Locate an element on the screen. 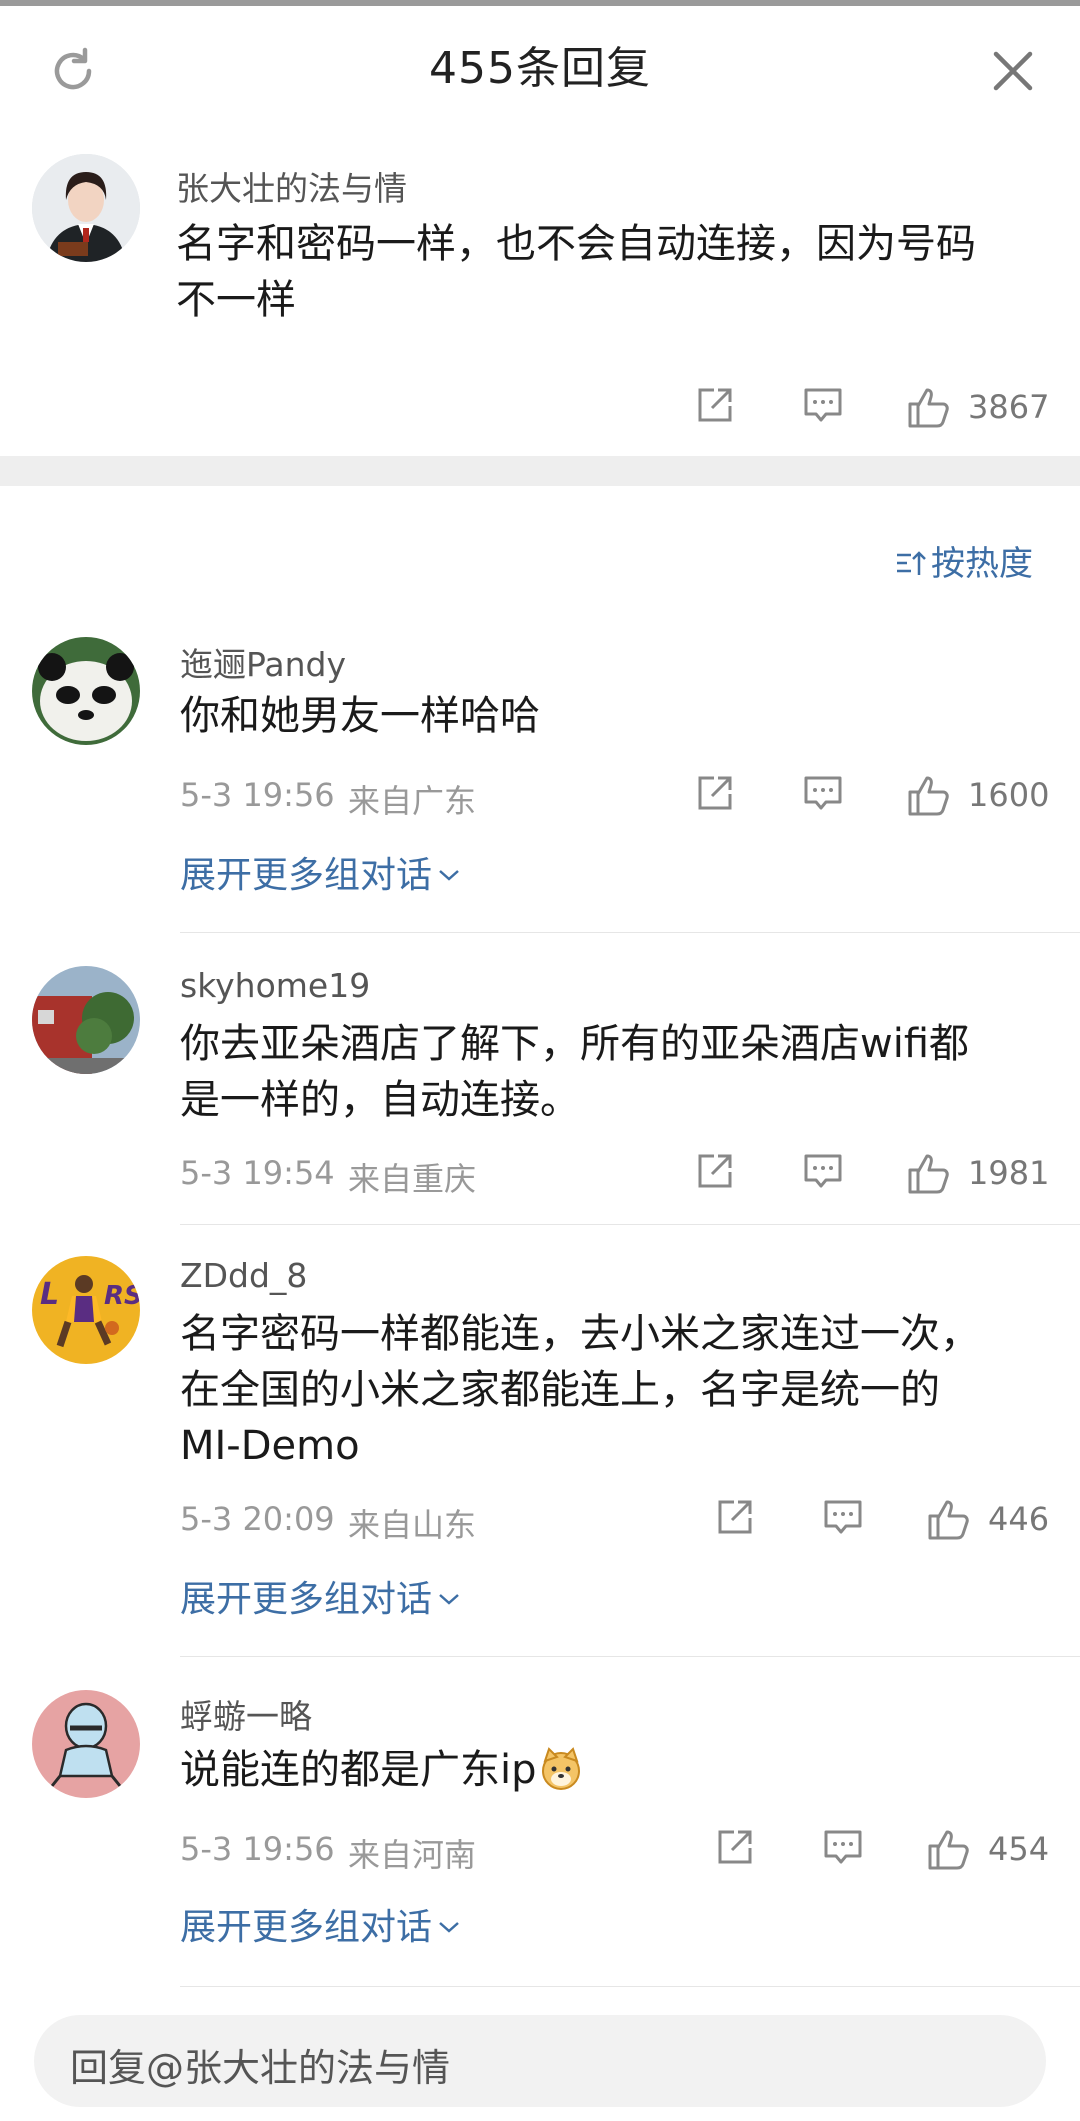  reply-actions: 1981 is located at coordinates (870, 1175).